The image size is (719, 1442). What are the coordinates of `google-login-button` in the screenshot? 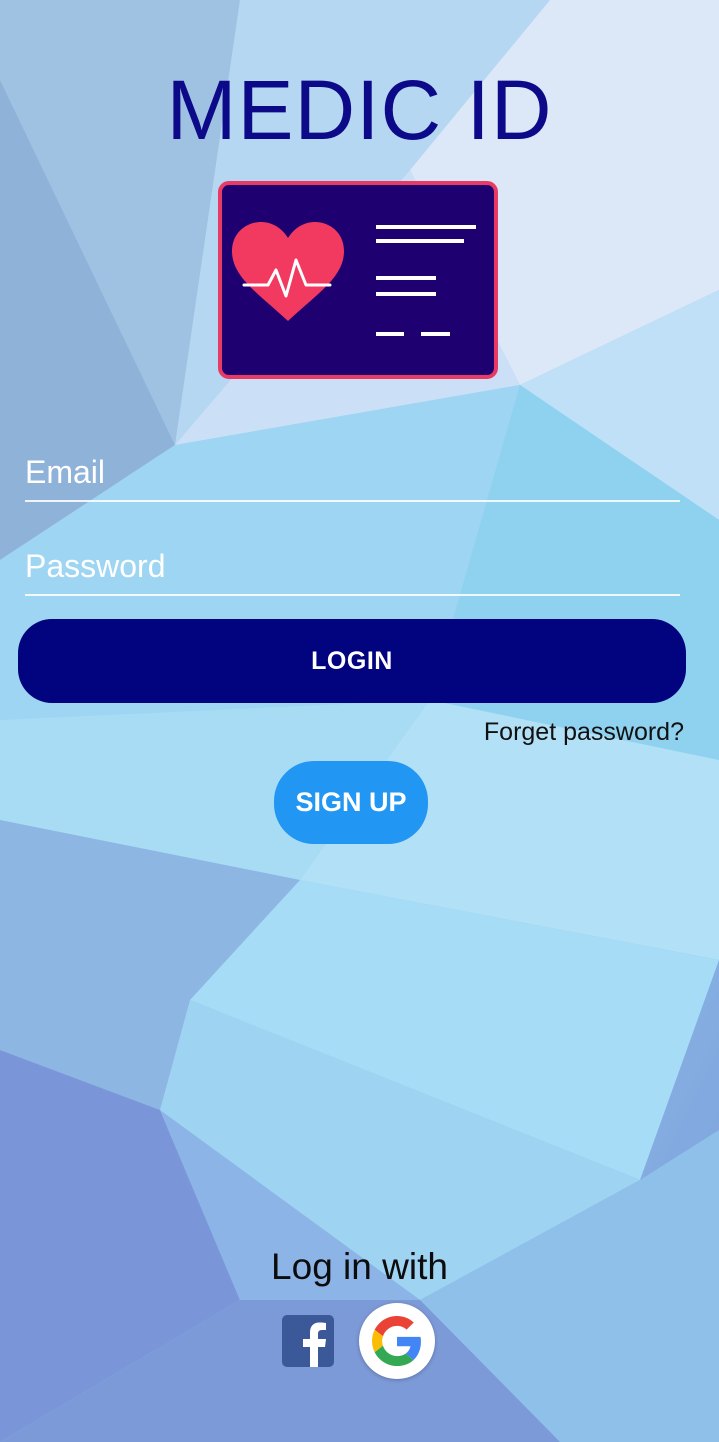 It's located at (397, 1341).